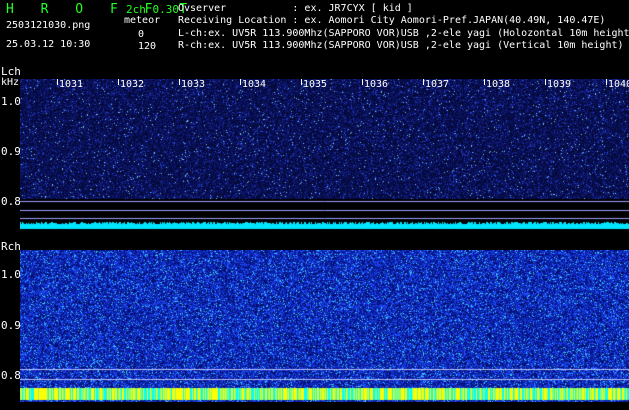  I want to click on lch-xtick-label: 1036, so click(376, 84).